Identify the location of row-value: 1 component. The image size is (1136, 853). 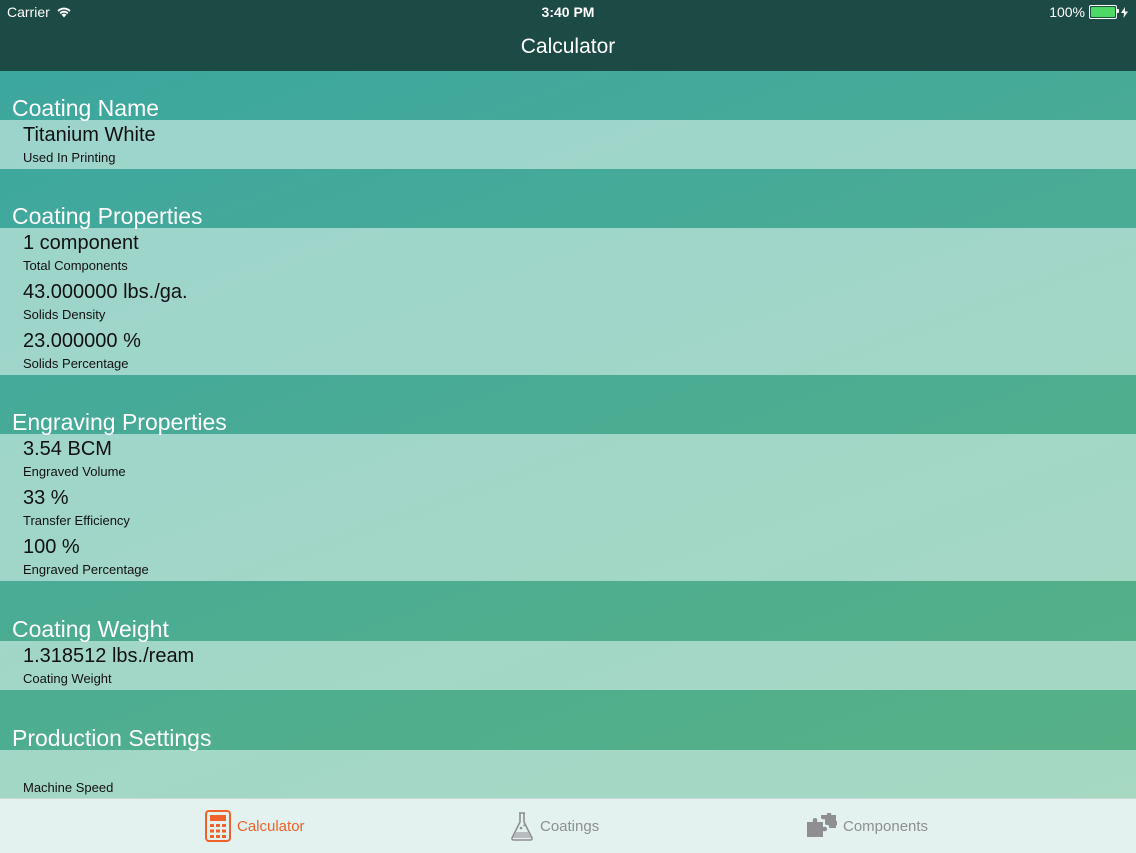
(81, 243).